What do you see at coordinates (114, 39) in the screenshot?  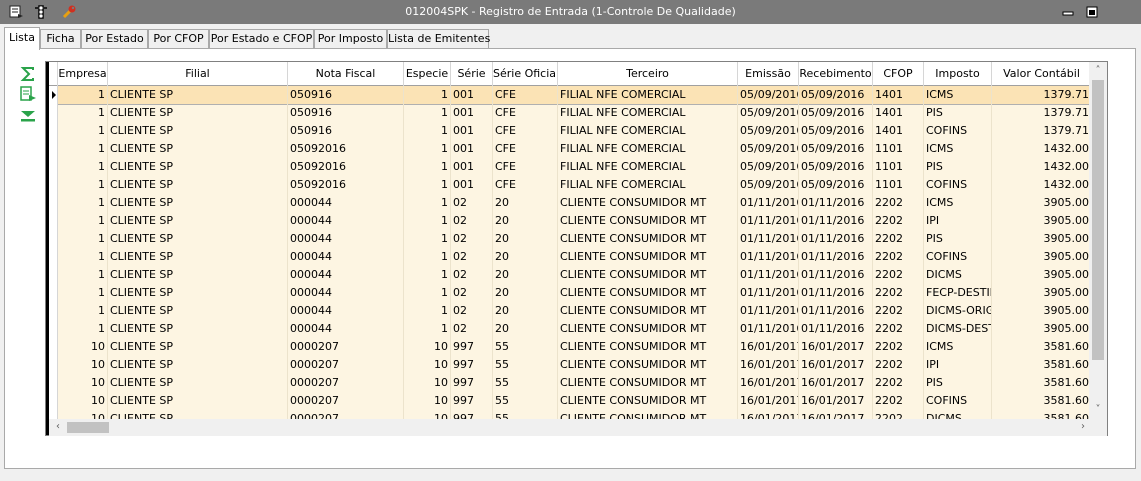 I see `tab-por-estado: Por Estado` at bounding box center [114, 39].